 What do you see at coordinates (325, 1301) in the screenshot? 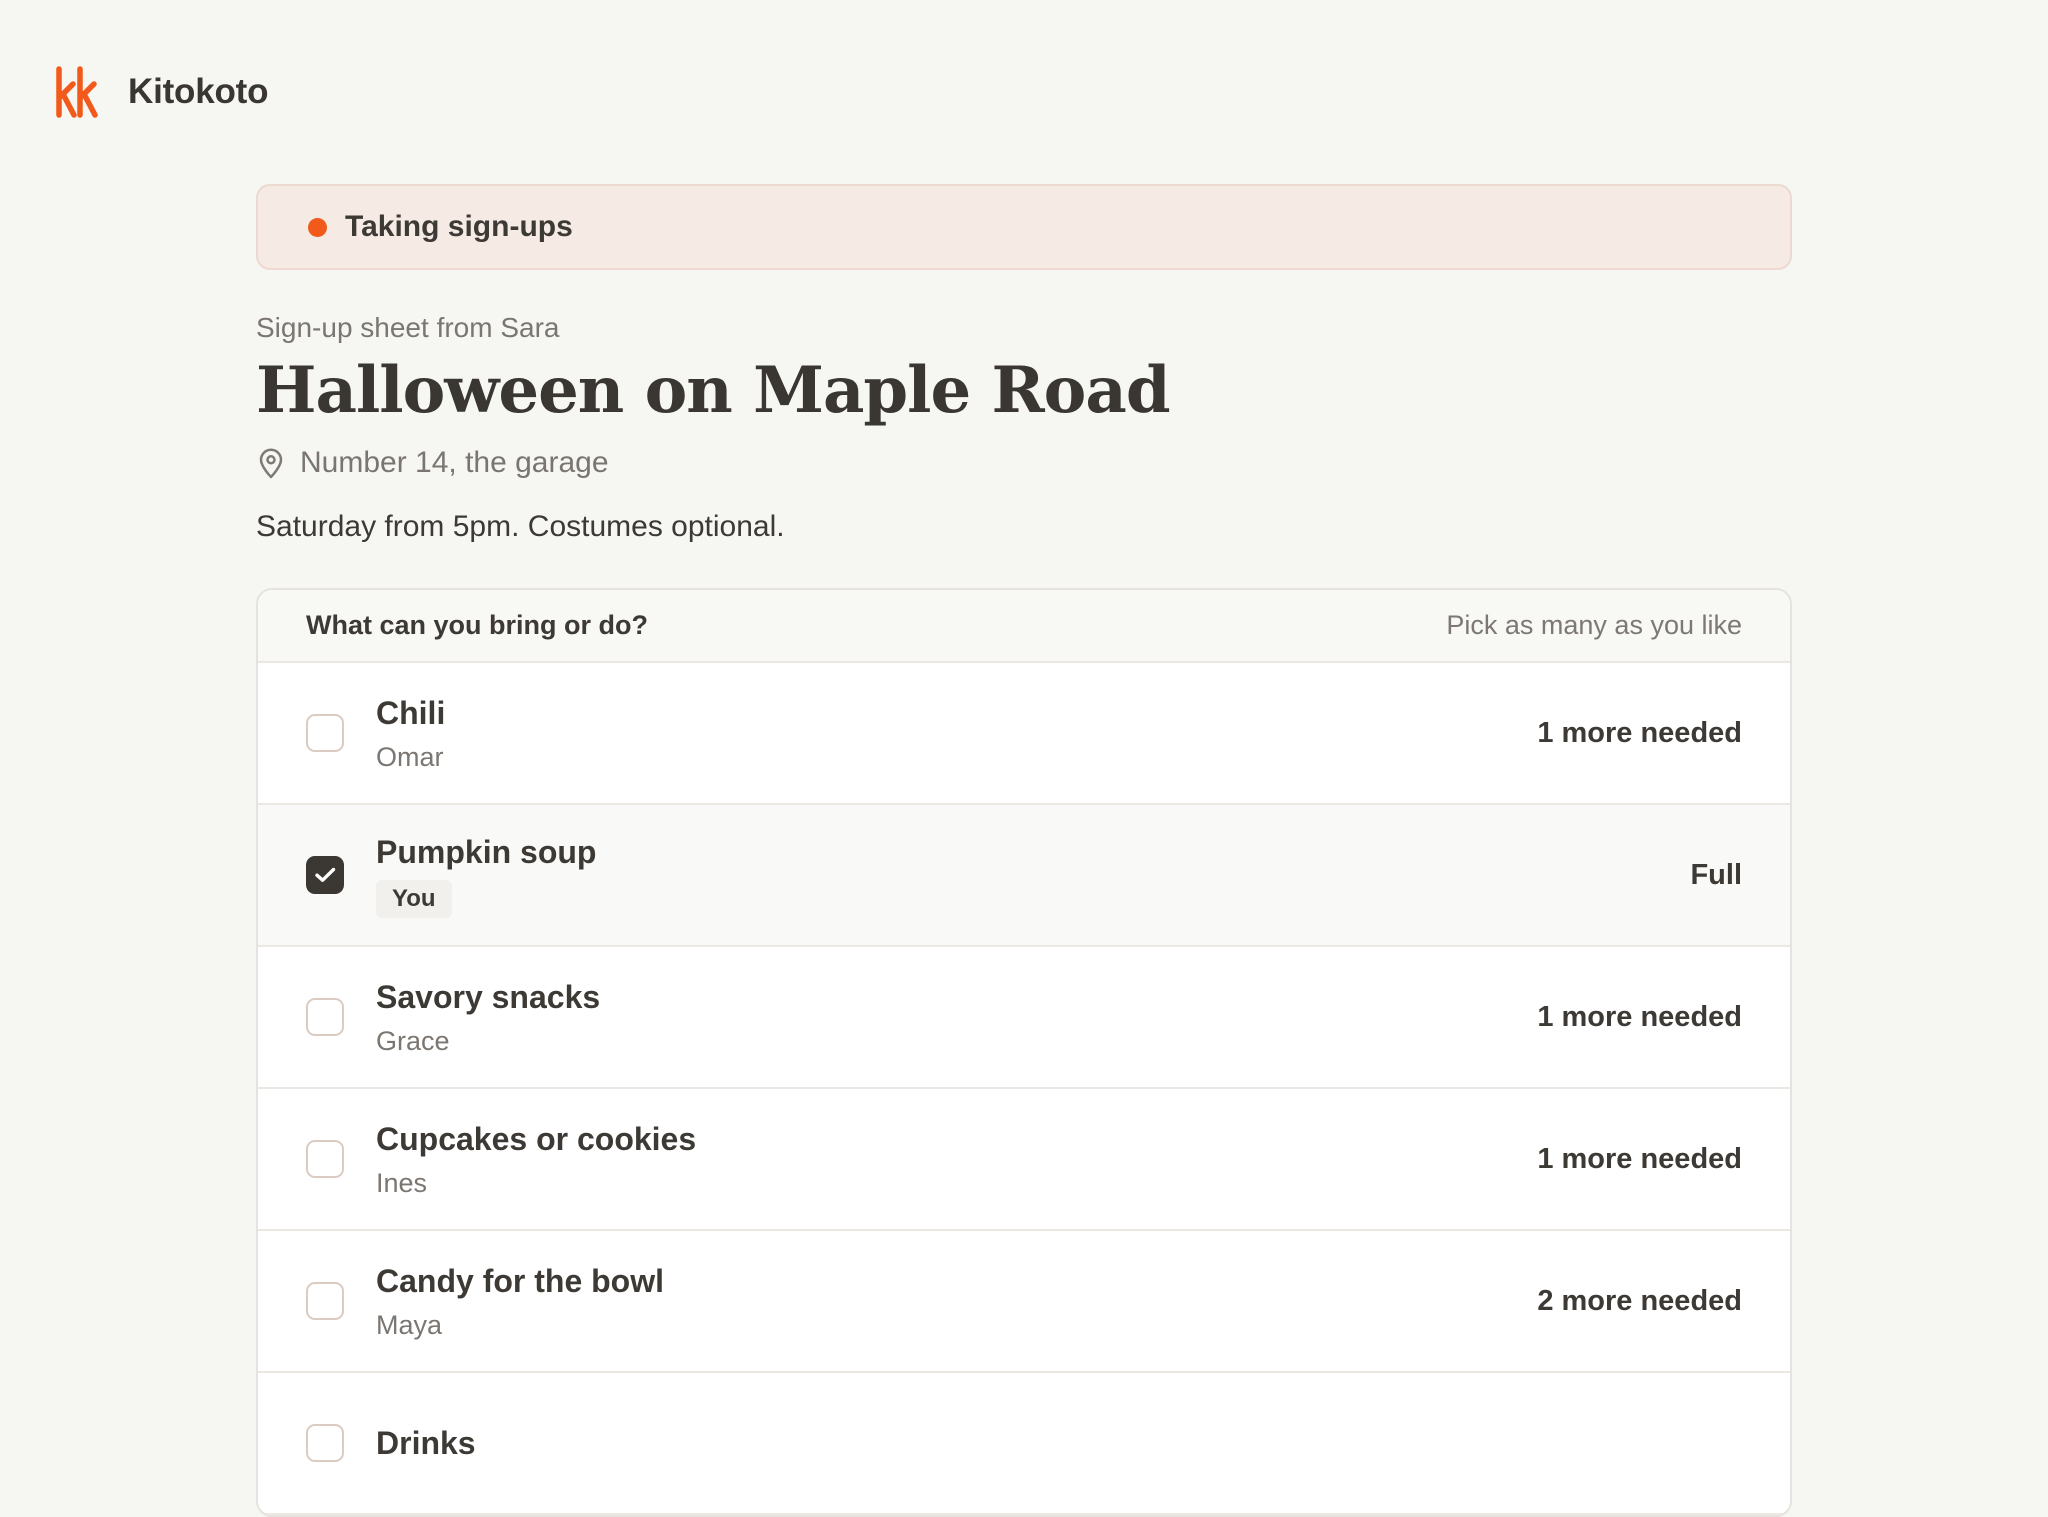
I see `candy-for-the-bowl-checkbox` at bounding box center [325, 1301].